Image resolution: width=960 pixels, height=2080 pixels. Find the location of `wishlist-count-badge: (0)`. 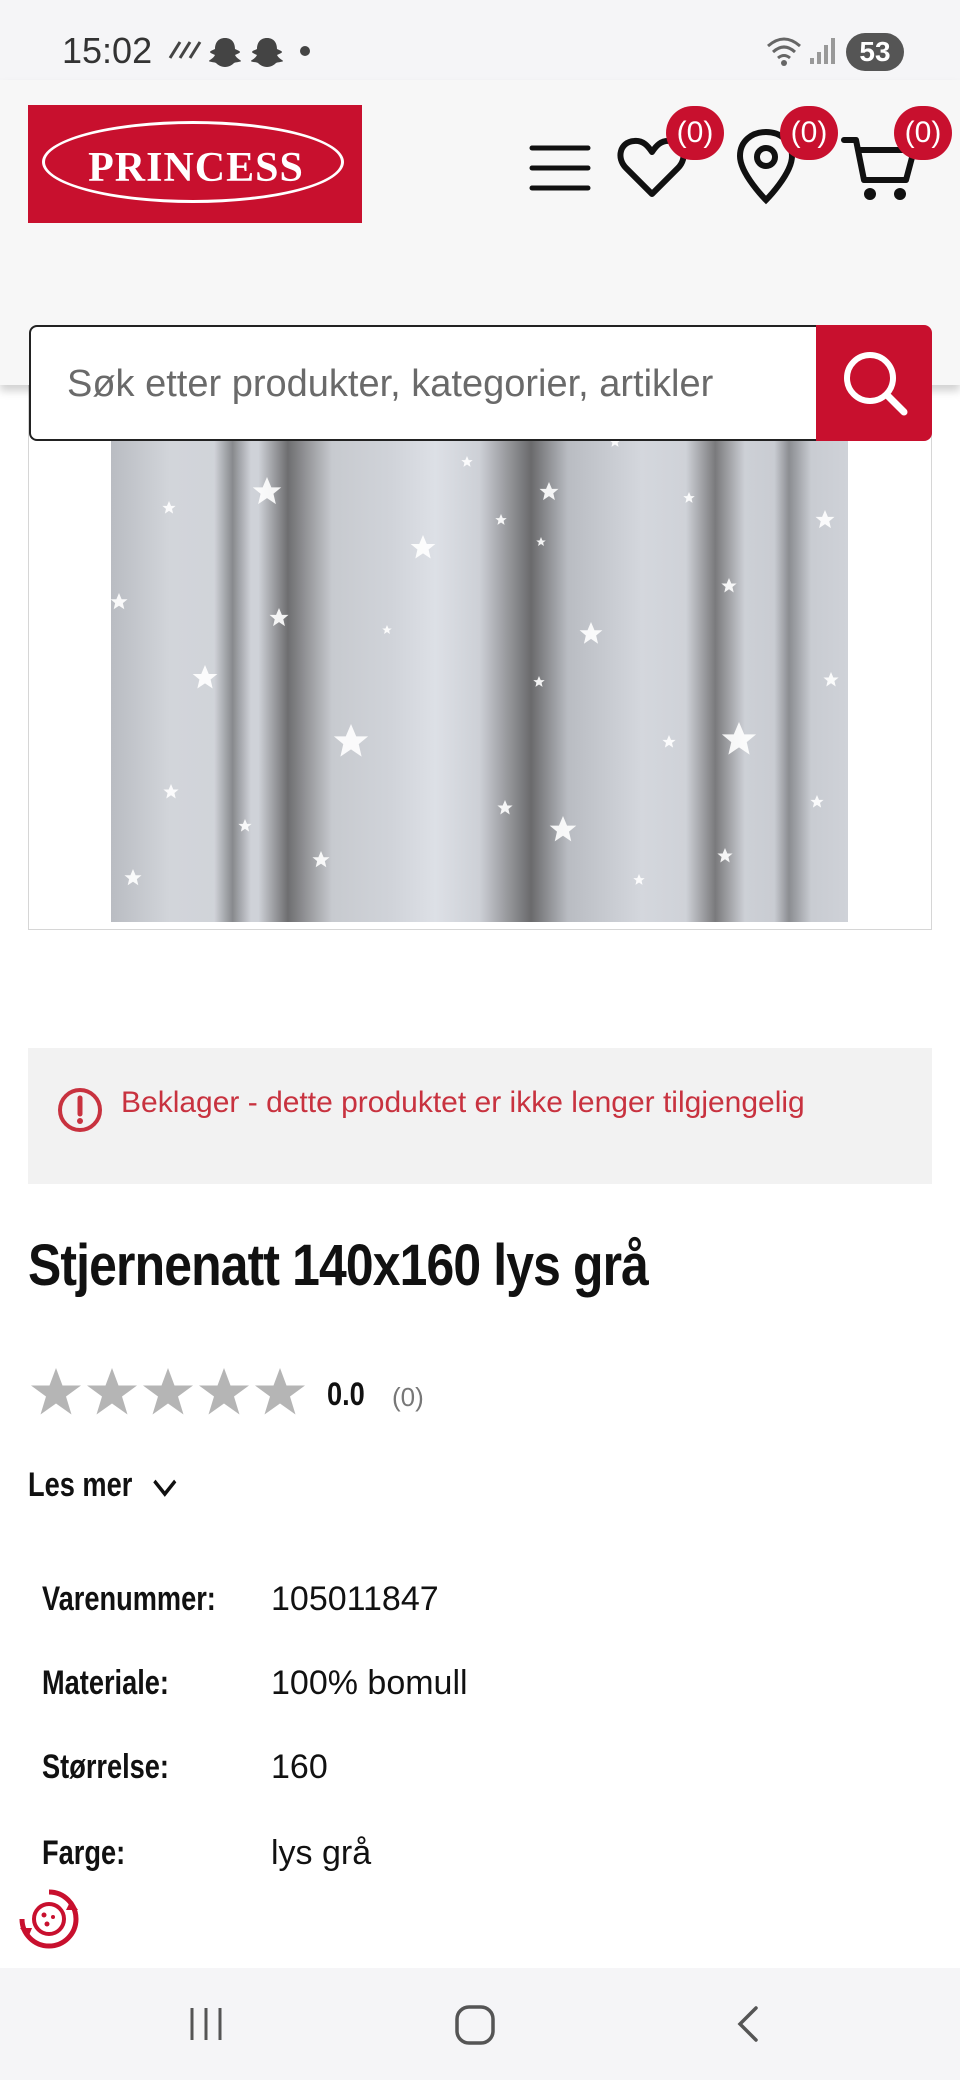

wishlist-count-badge: (0) is located at coordinates (695, 133).